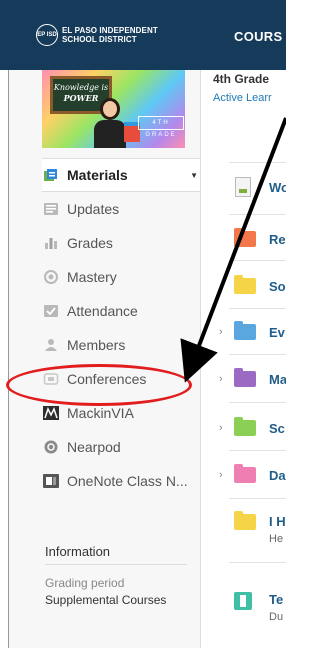 This screenshot has height=648, width=320. I want to click on list-item: So, so click(243, 286).